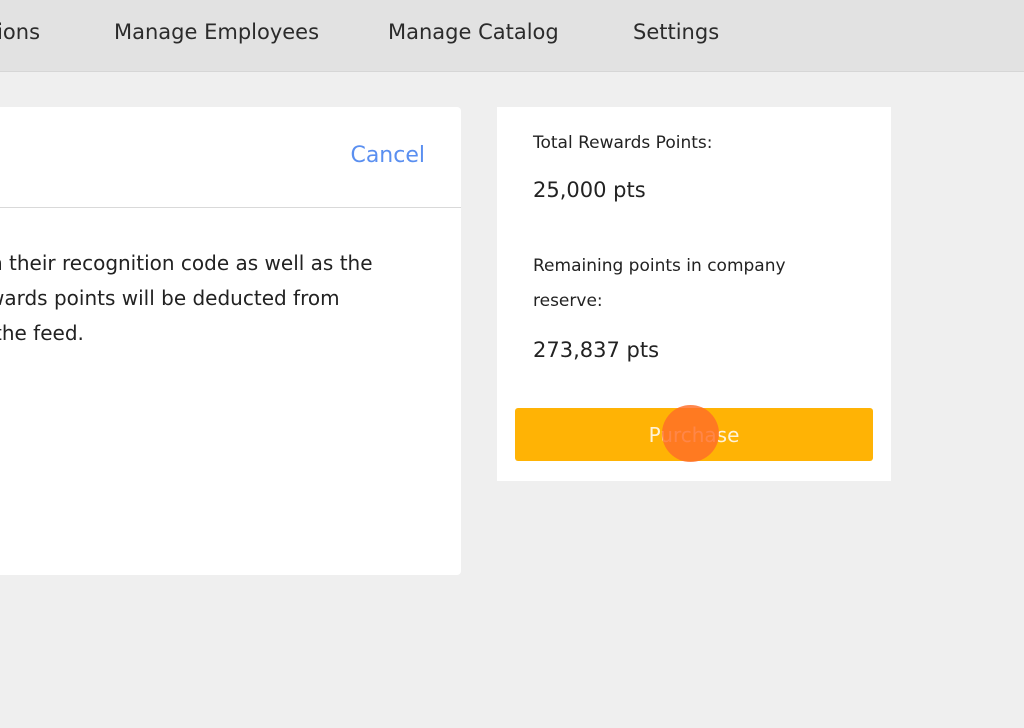  I want to click on total-rewards-label: Total Rewards Points:, so click(623, 143).